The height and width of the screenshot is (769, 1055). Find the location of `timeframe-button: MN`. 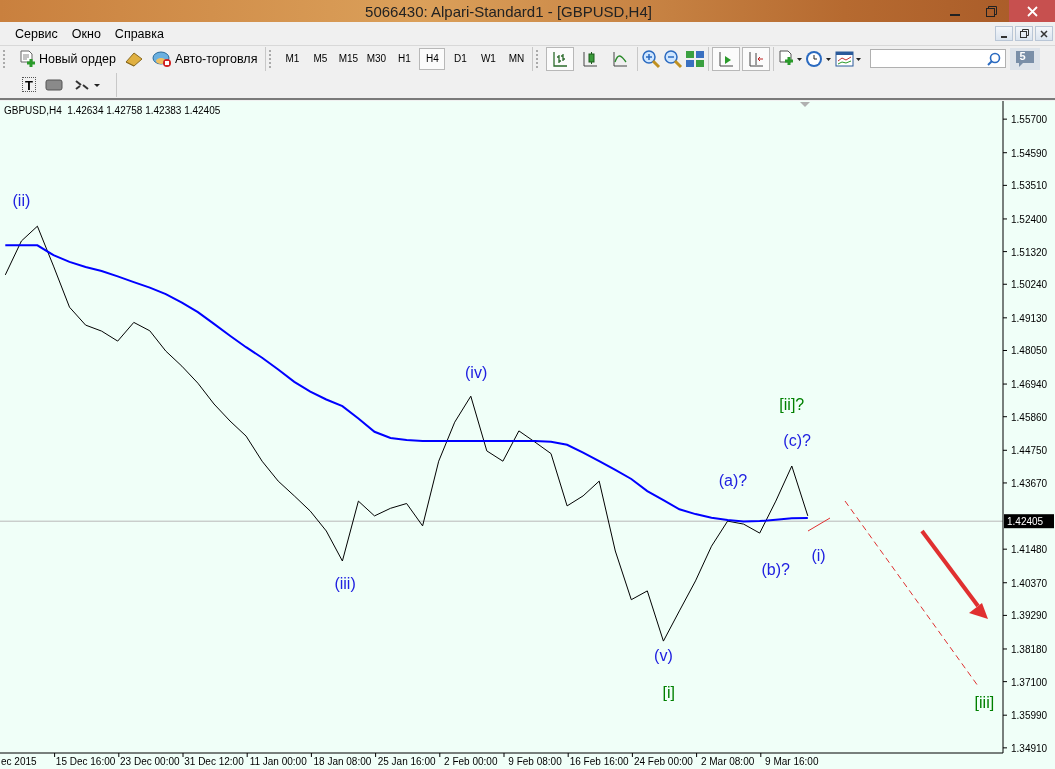

timeframe-button: MN is located at coordinates (516, 58).